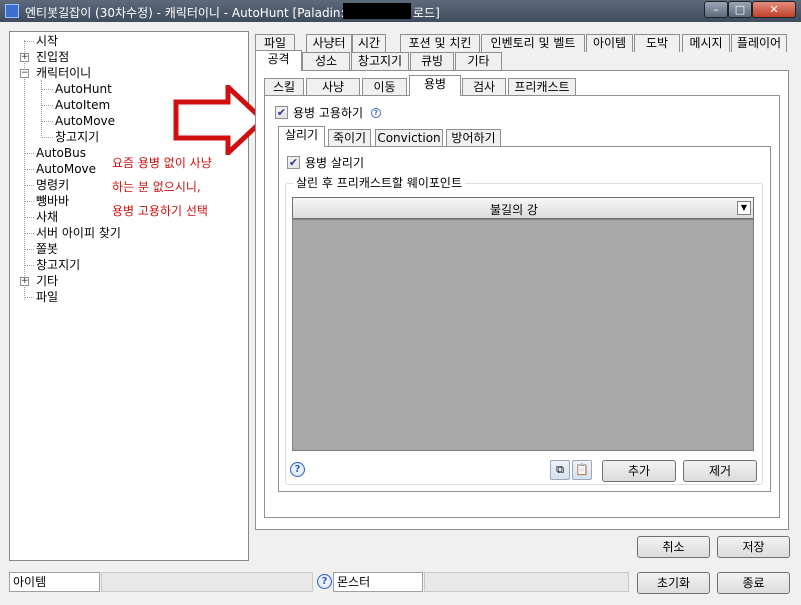 The image size is (801, 605). What do you see at coordinates (473, 138) in the screenshot?
I see `tab-defend: 방어하기` at bounding box center [473, 138].